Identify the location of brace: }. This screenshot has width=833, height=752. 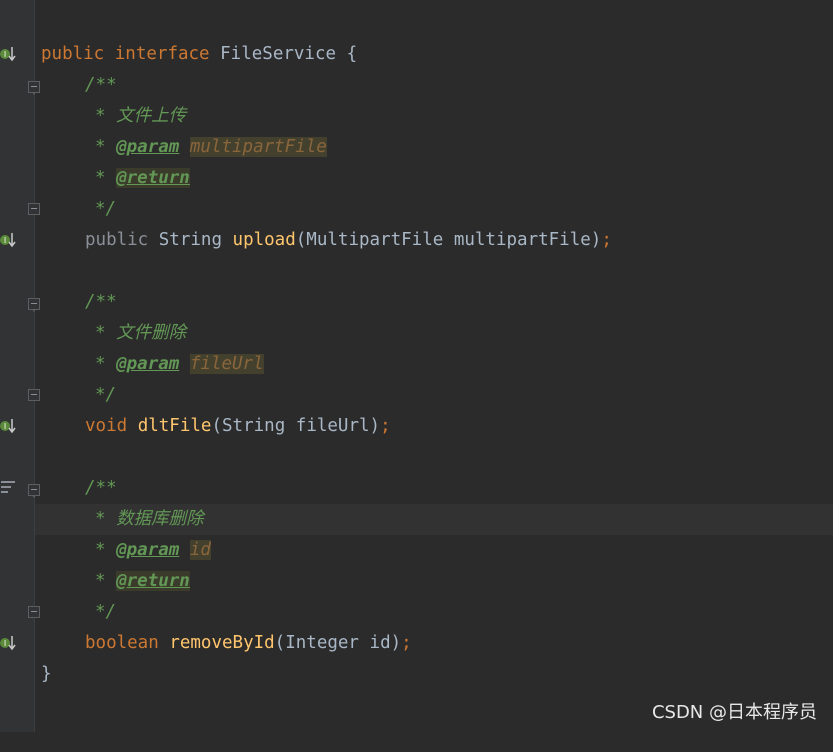
(46, 674).